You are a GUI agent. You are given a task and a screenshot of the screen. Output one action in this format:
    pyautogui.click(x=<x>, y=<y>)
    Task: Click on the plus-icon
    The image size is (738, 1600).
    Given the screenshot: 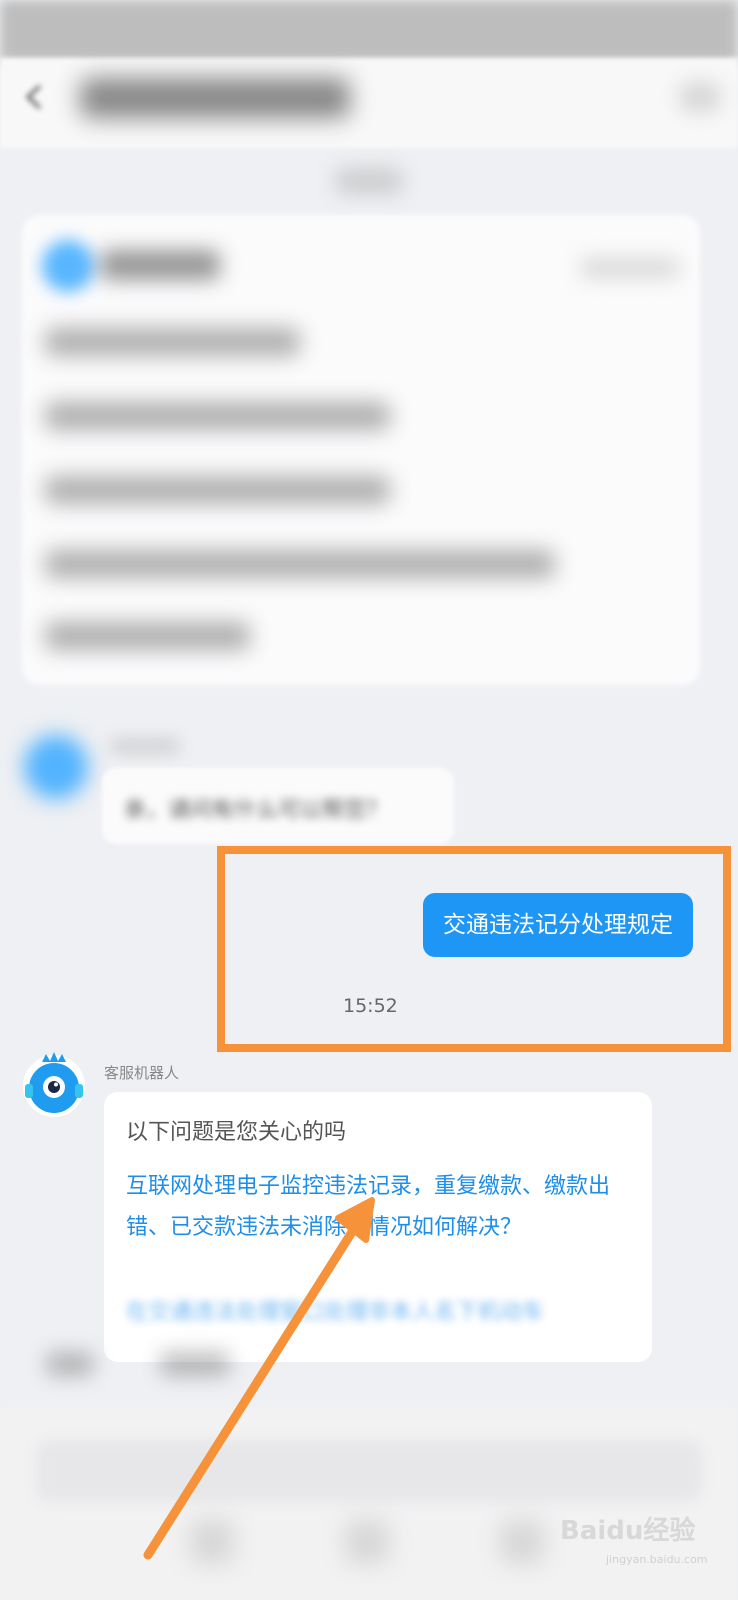 What is the action you would take?
    pyautogui.click(x=522, y=1542)
    